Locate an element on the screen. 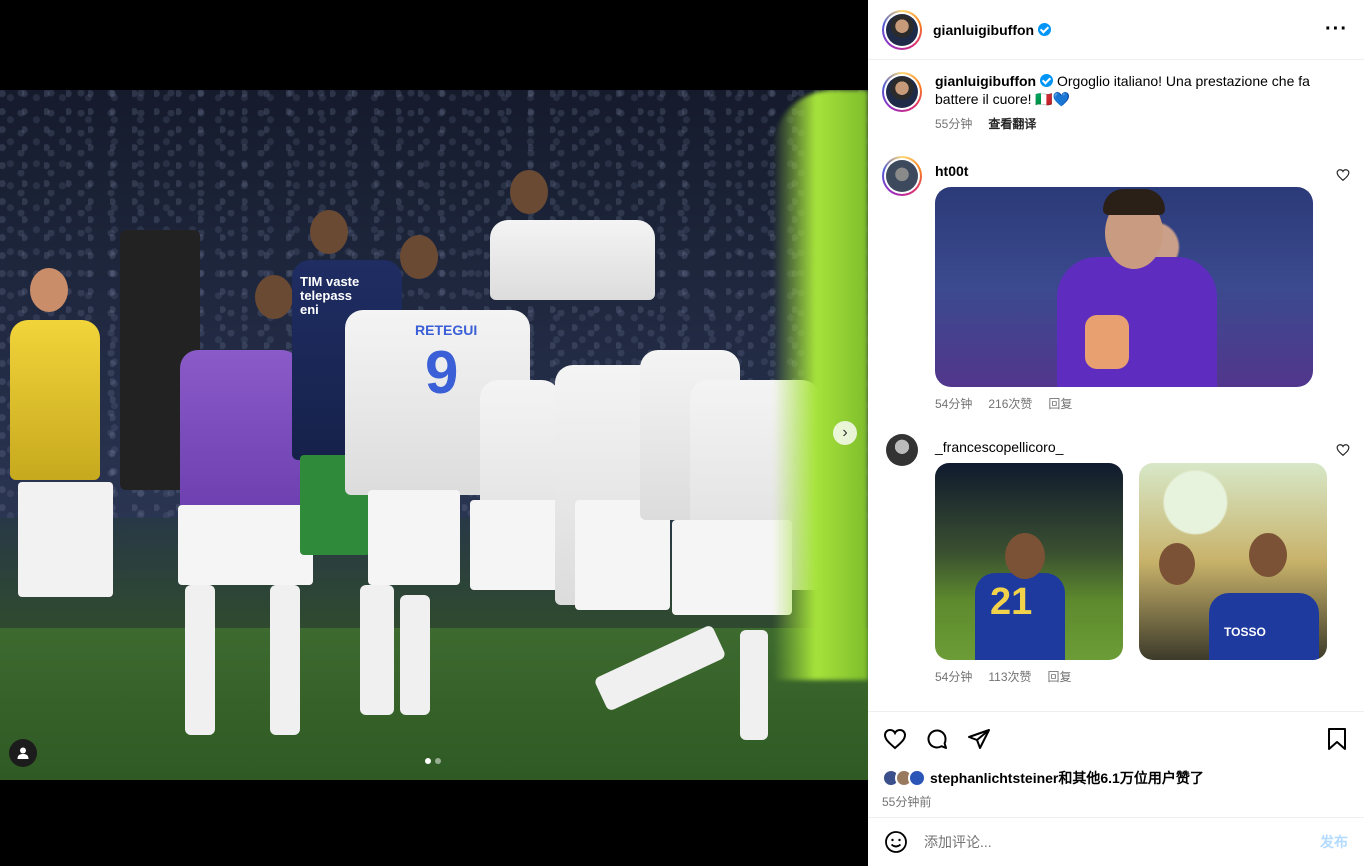 This screenshot has width=1364, height=866. twin-jersey-number: 21 is located at coordinates (1011, 602).